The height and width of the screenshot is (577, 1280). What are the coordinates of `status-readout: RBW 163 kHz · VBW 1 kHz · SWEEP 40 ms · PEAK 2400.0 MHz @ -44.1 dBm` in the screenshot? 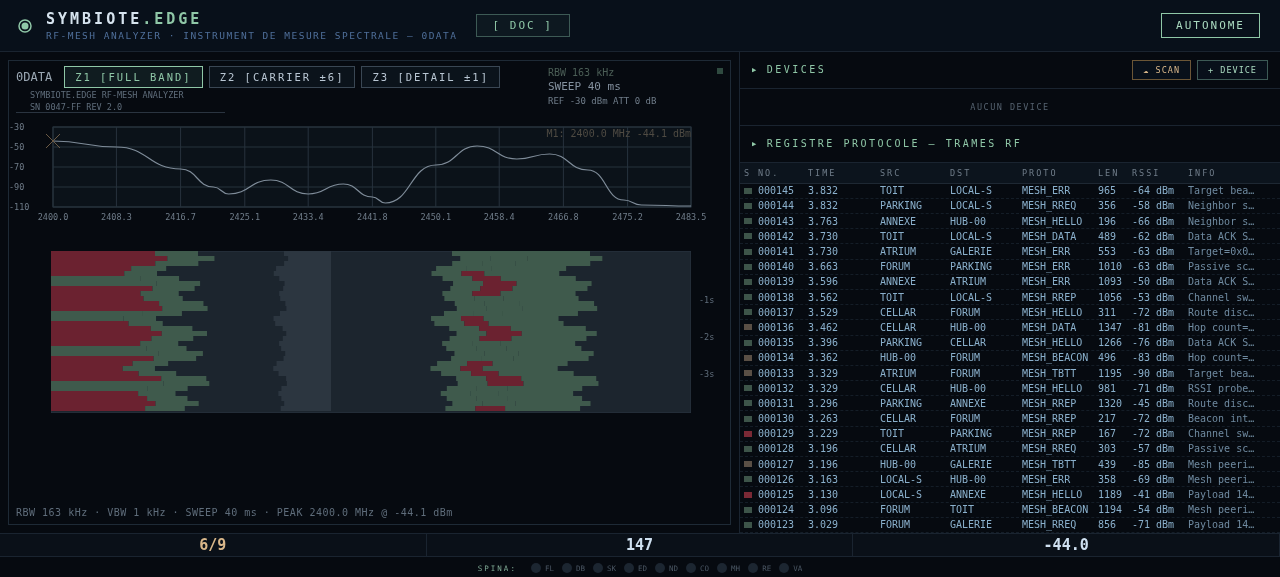 It's located at (234, 513).